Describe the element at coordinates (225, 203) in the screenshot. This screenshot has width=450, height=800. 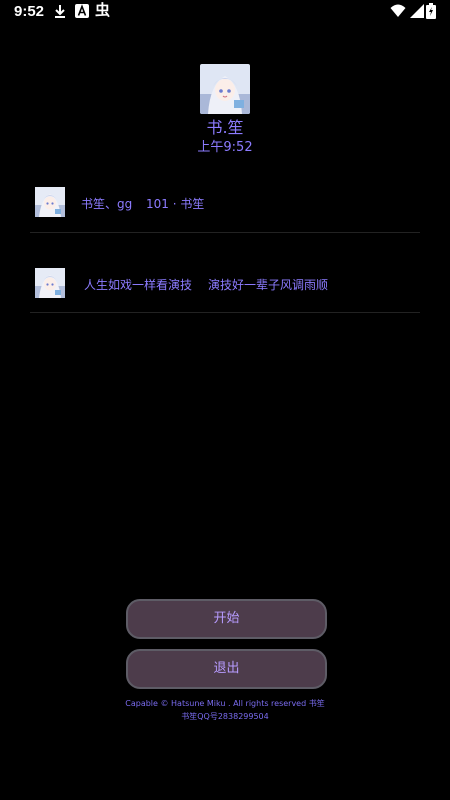
I see `list-item: 书笙、gg 101 · 书笙` at that location.